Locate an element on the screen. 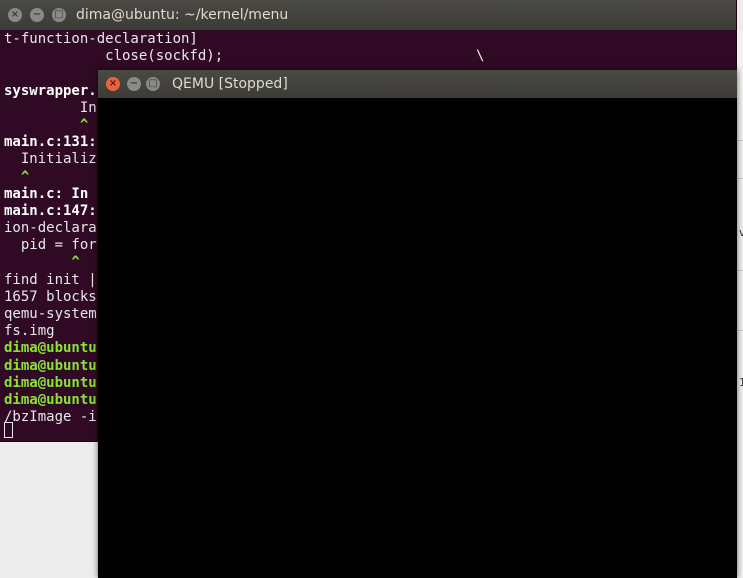 The width and height of the screenshot is (743, 578). terminal-title: dima@ubuntu: ~/kernel/menu is located at coordinates (182, 15).